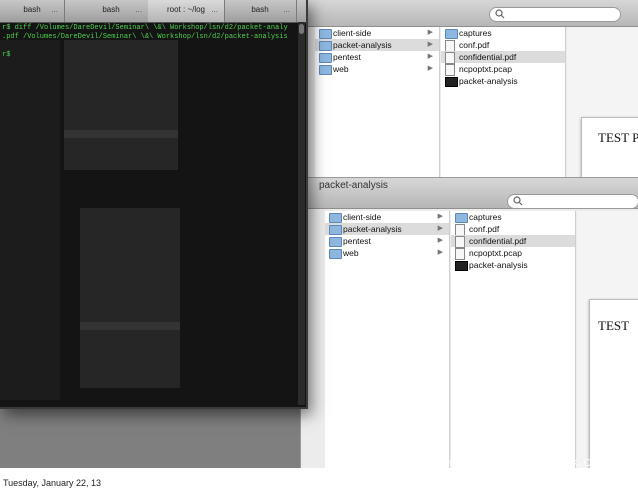 The image size is (638, 491). I want to click on scrollbar-thumb, so click(301, 29).